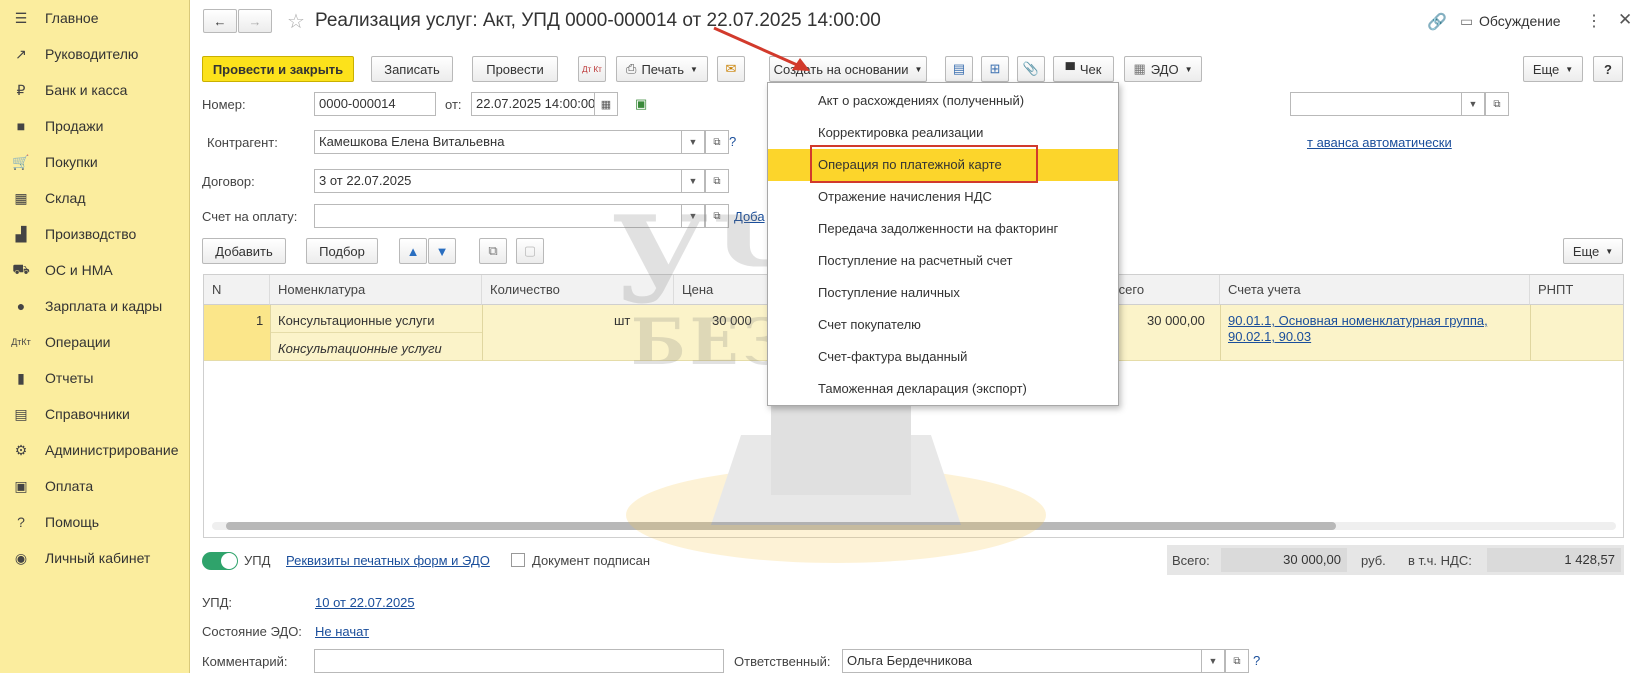 This screenshot has height=673, width=1636. I want to click on sidebar-item-sales: ■ Продажи, so click(95, 126).